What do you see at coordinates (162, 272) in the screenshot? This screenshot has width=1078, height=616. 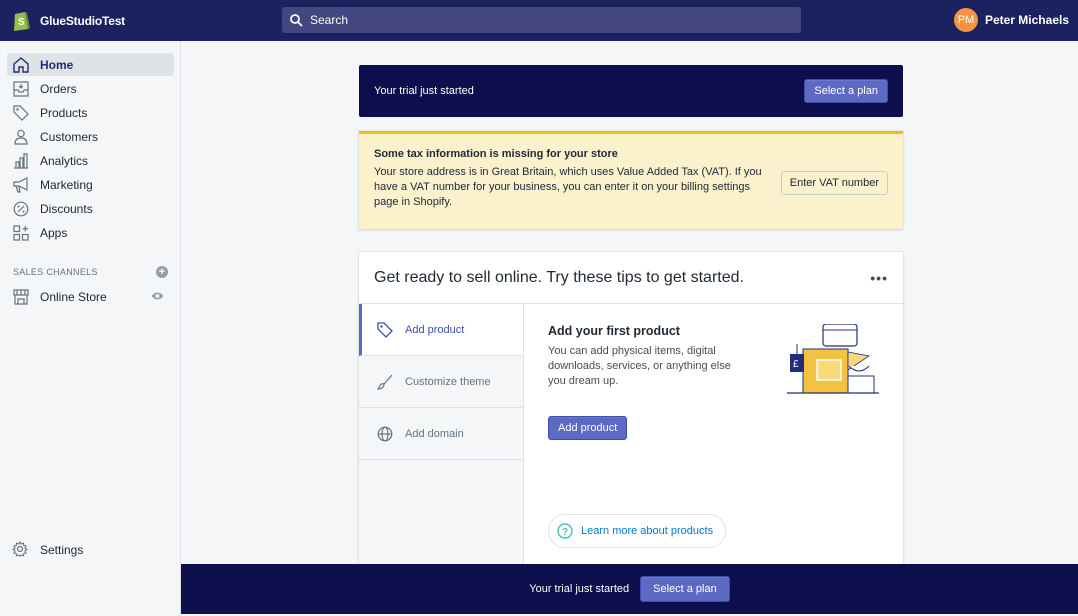 I see `add-channel-icon: +` at bounding box center [162, 272].